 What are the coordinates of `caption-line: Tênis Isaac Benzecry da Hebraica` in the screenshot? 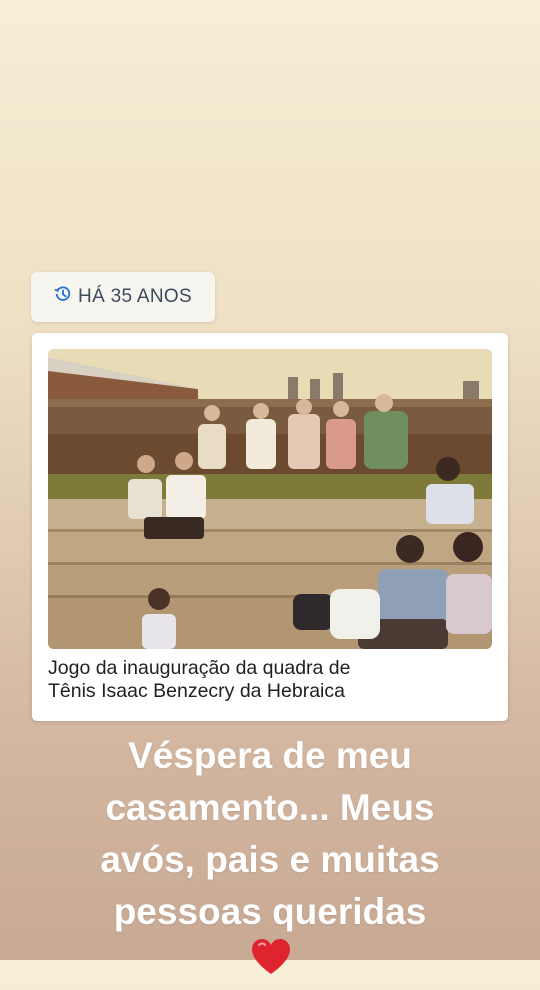 It's located at (196, 691).